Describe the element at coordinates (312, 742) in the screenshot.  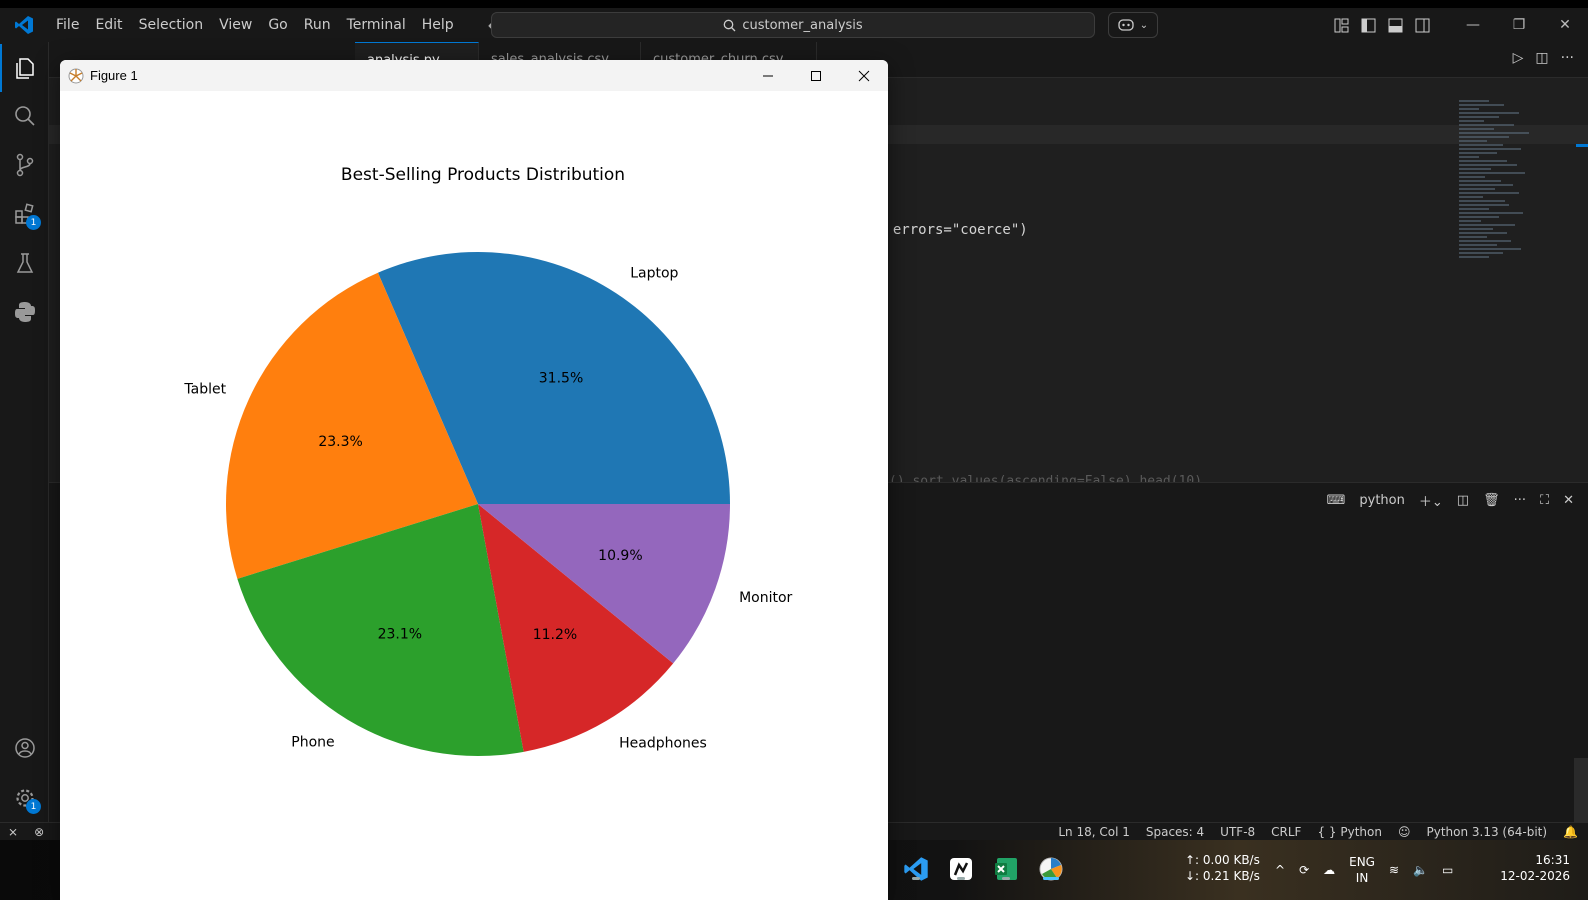
I see `pie-category-label: Phone` at that location.